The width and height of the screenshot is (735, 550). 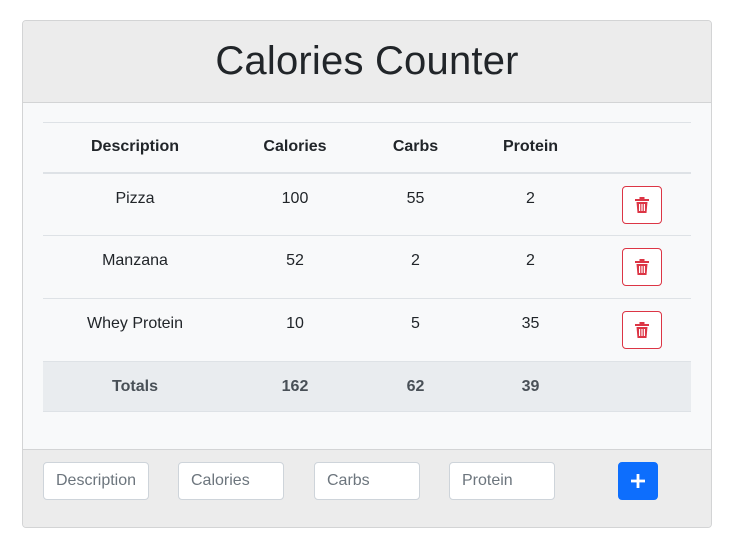 I want to click on cell-description: Manzana, so click(x=135, y=267).